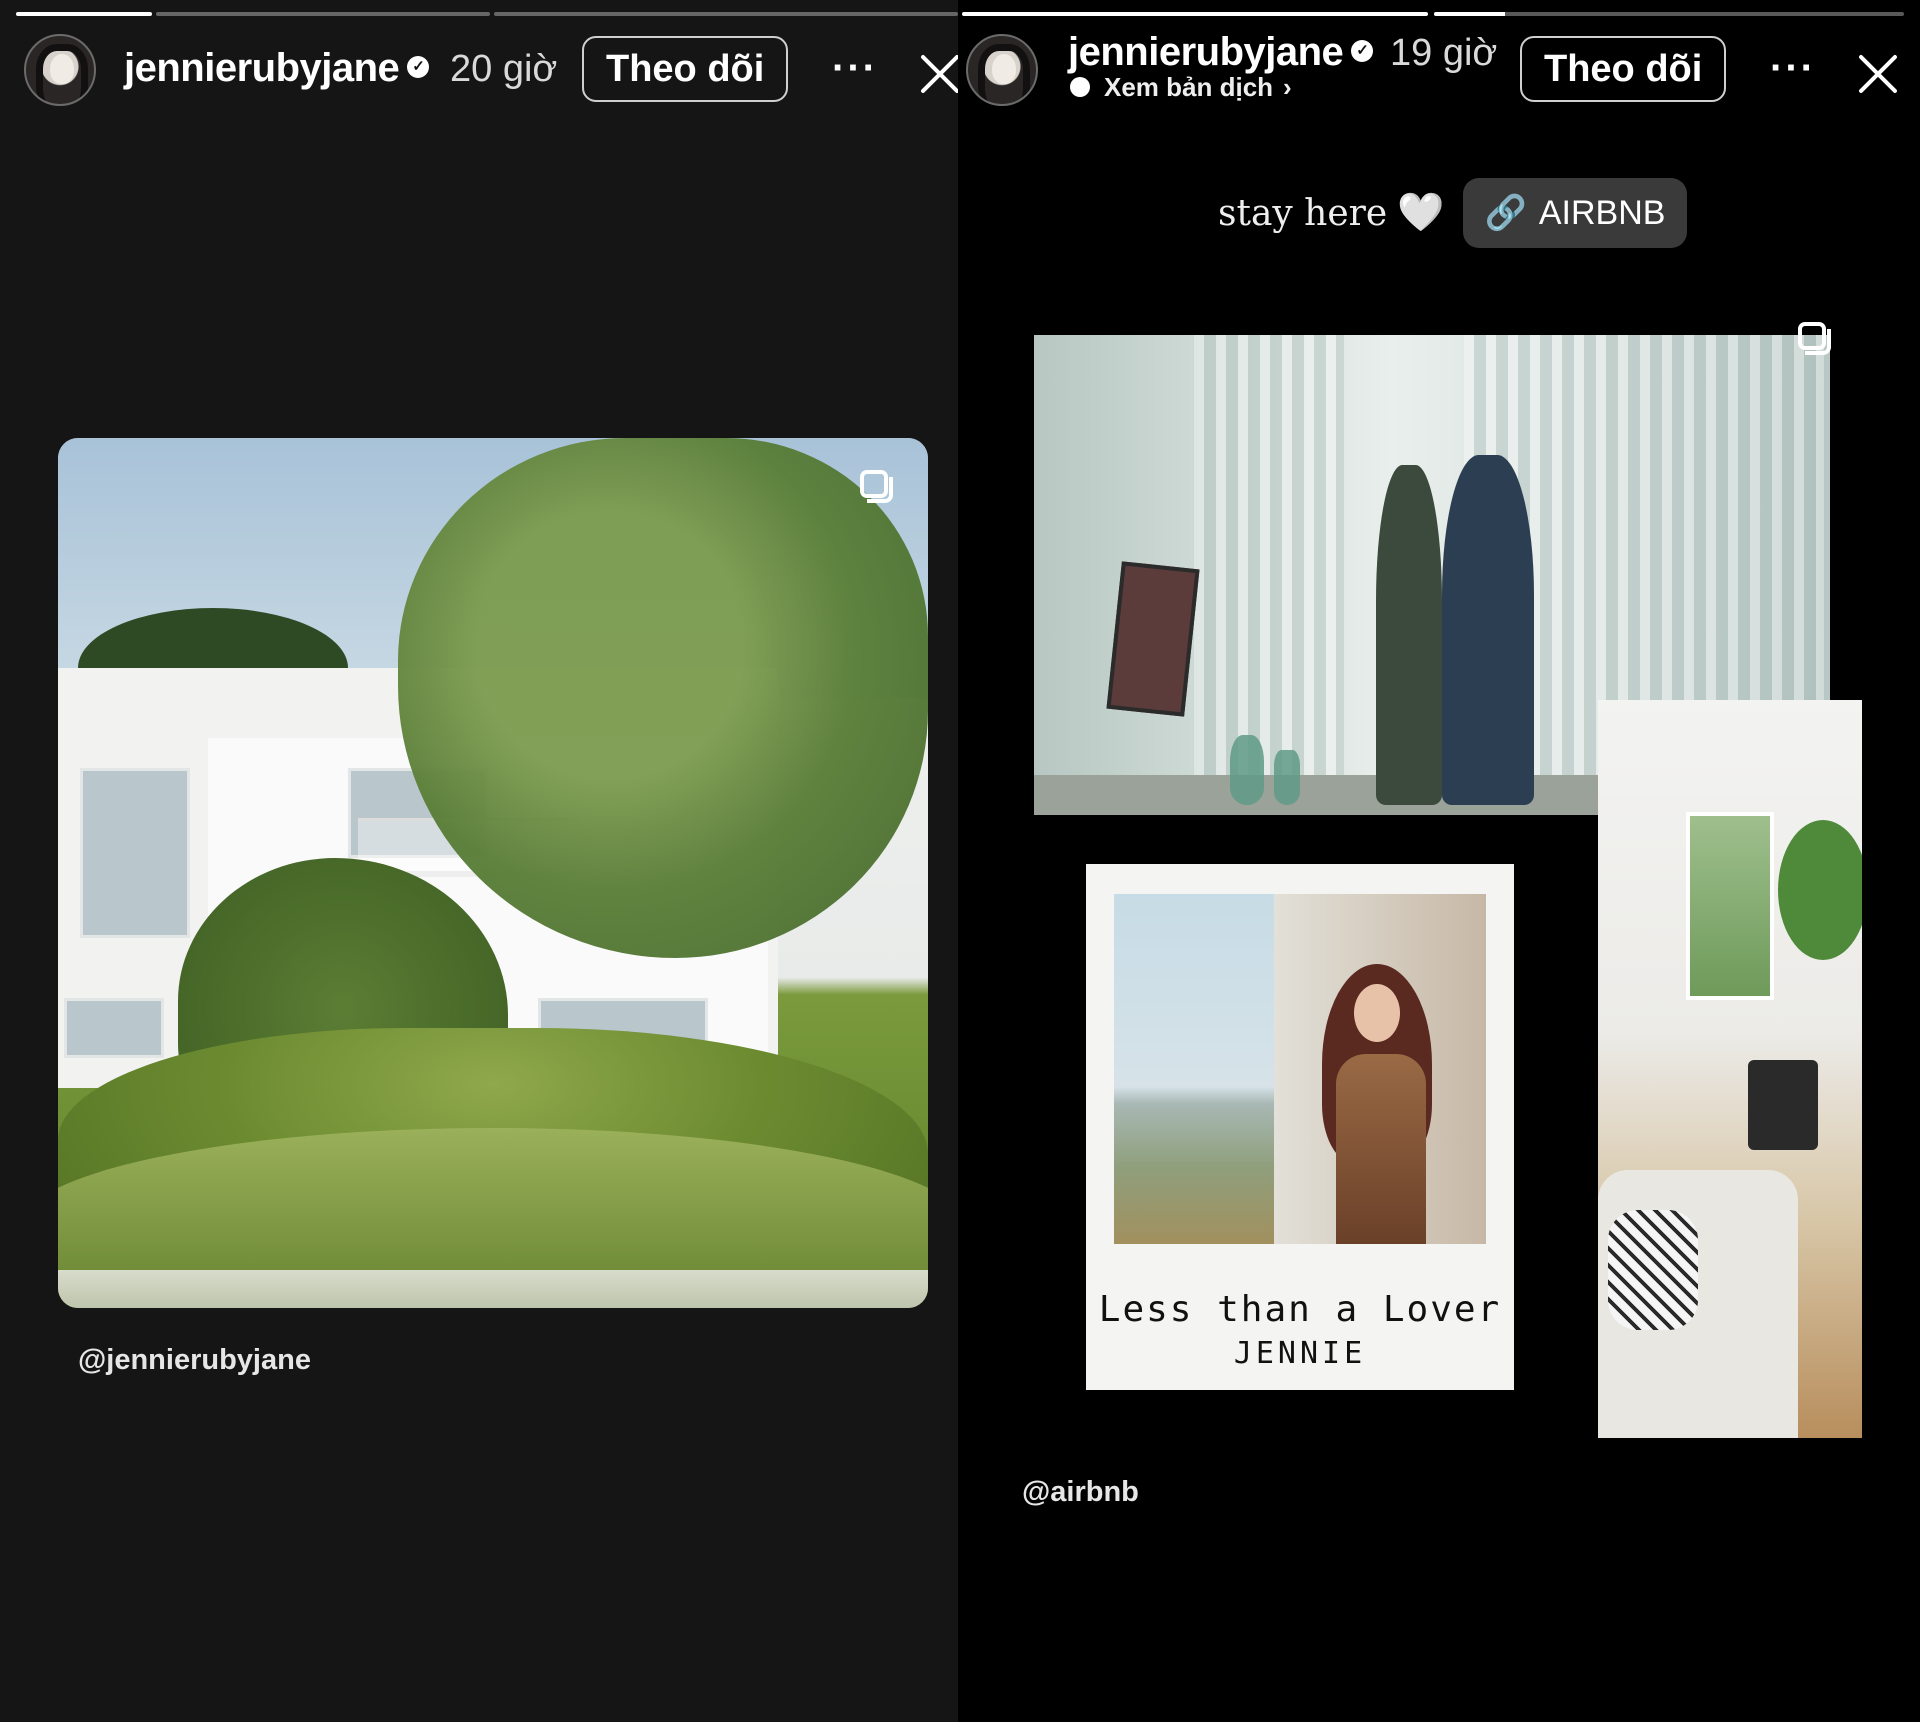 The height and width of the screenshot is (1722, 1920). I want to click on translation-bubble-icon, so click(1080, 87).